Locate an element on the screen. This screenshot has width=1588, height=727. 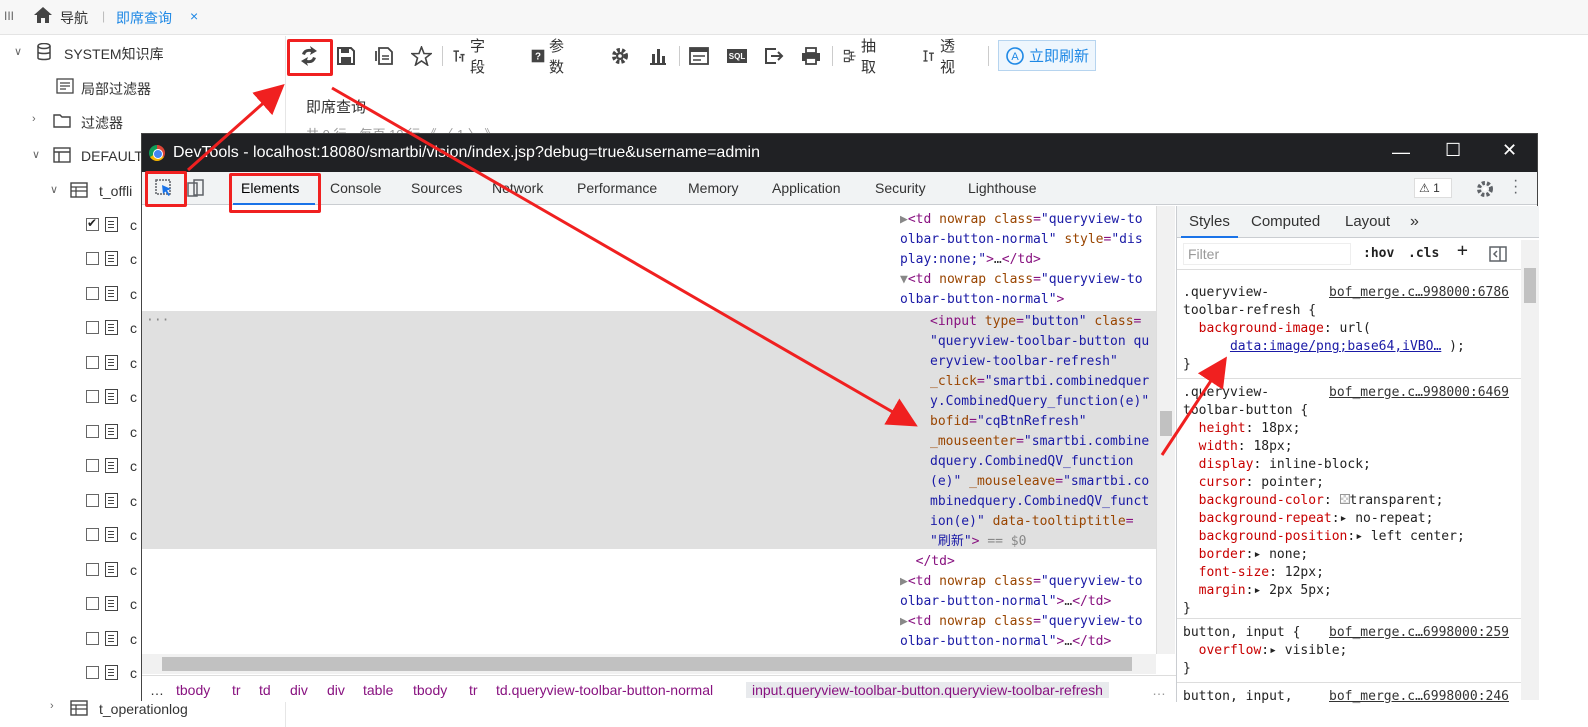
hov-toggle: :hov is located at coordinates (1378, 254).